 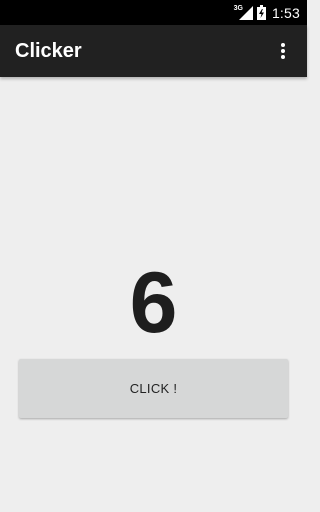 What do you see at coordinates (245, 12) in the screenshot?
I see `signal-icon` at bounding box center [245, 12].